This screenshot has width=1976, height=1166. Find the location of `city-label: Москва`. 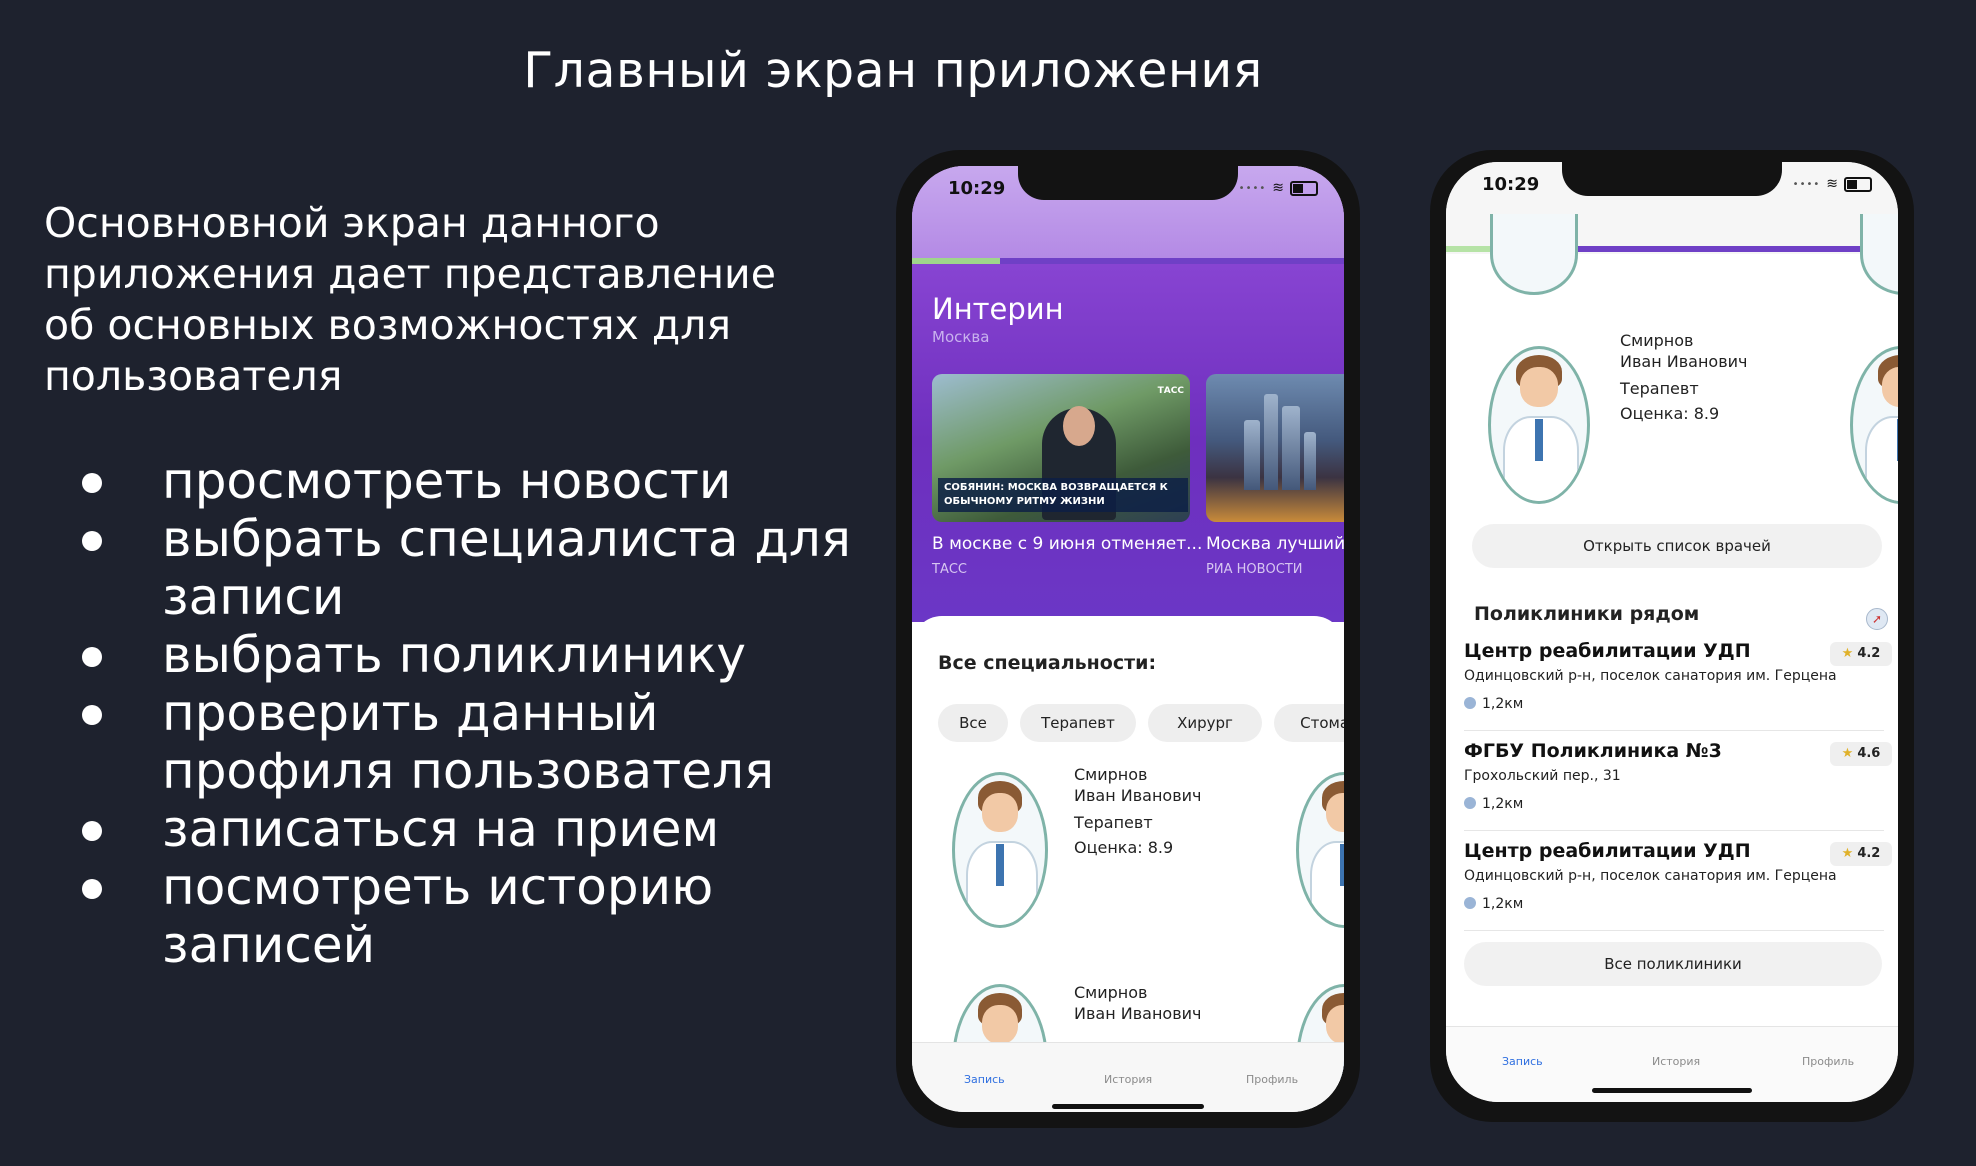

city-label: Москва is located at coordinates (961, 337).